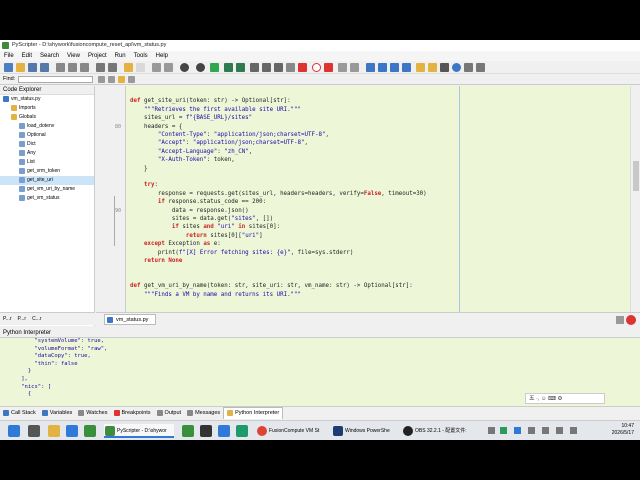 The width and height of the screenshot is (640, 480). Describe the element at coordinates (47, 117) in the screenshot. I see `explorer-item: Globals` at that location.